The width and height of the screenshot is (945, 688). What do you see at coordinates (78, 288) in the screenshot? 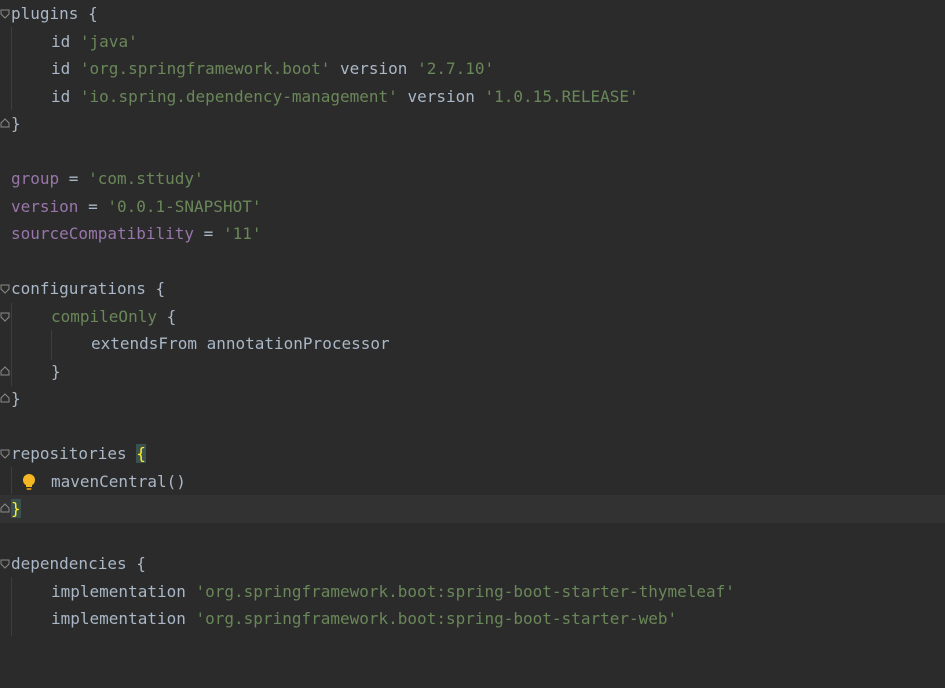
I see `keyword: configurations` at bounding box center [78, 288].